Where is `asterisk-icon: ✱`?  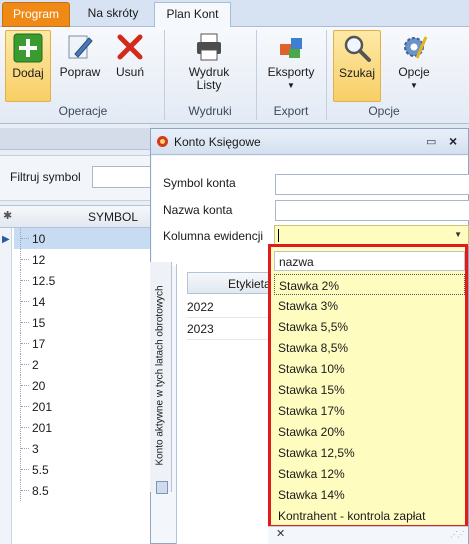
asterisk-icon: ✱ is located at coordinates (8, 216).